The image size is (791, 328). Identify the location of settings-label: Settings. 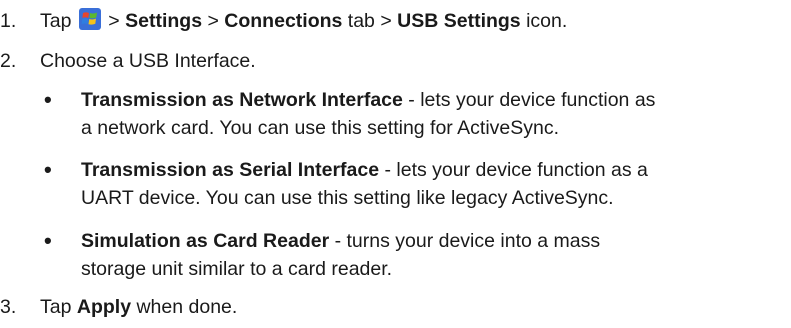
(164, 21).